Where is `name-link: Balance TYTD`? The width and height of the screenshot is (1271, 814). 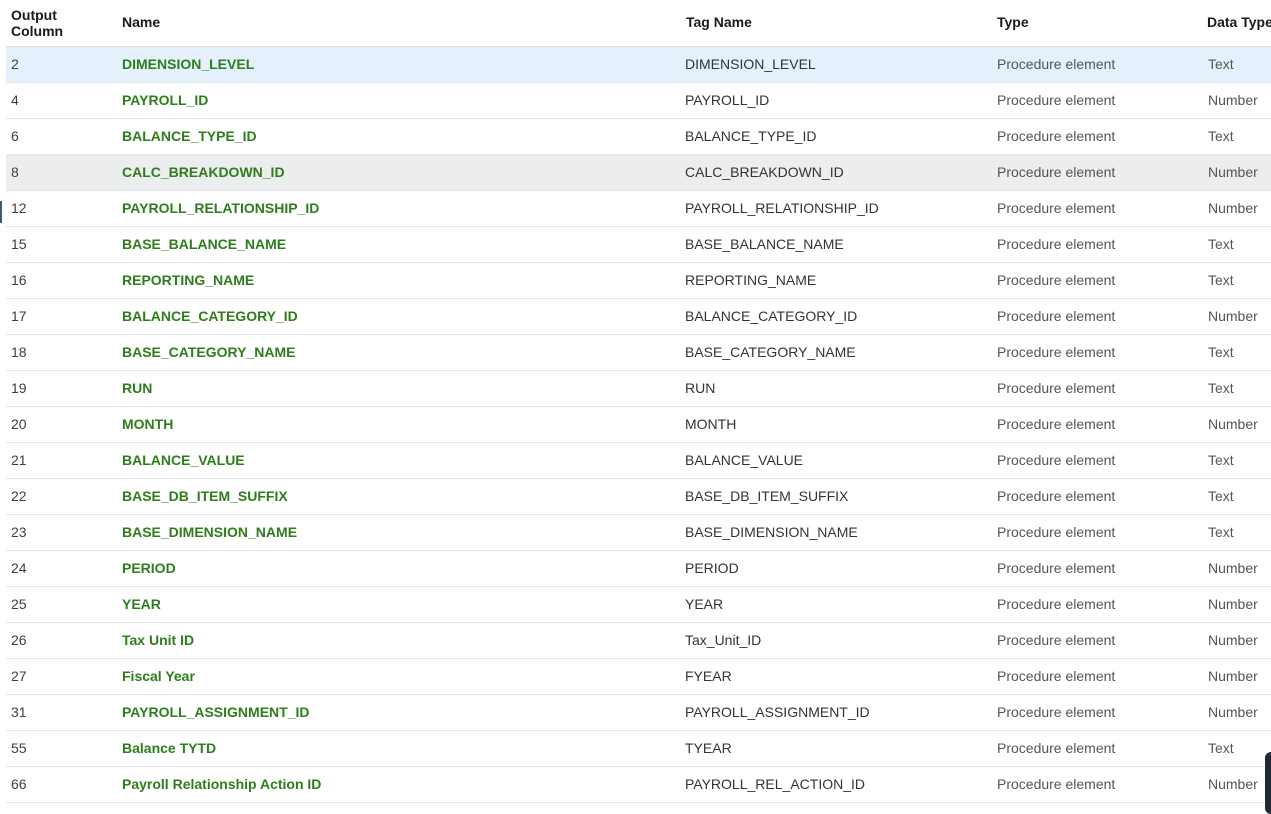
name-link: Balance TYTD is located at coordinates (169, 748).